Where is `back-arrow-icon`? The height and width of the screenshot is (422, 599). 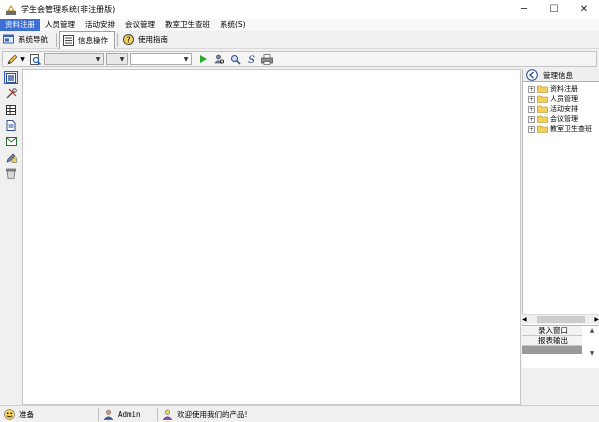 back-arrow-icon is located at coordinates (532, 75).